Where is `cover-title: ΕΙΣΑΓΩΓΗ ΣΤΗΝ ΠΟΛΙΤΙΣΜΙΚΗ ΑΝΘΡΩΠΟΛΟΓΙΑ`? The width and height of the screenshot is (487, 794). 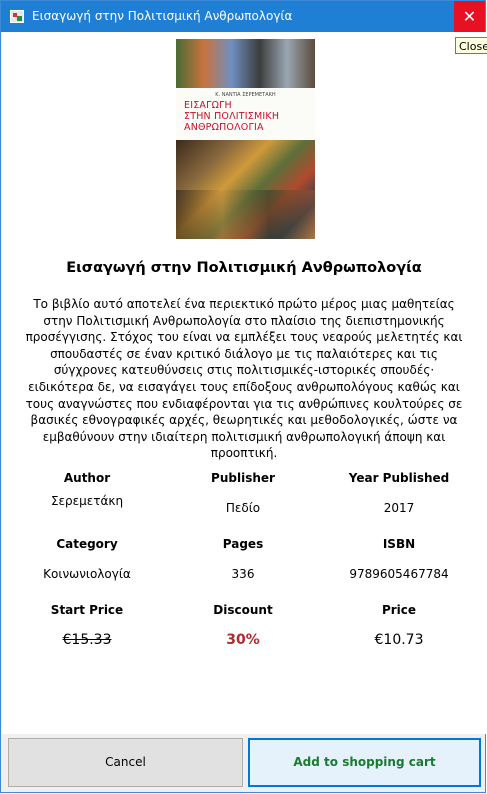
cover-title: ΕΙΣΑΓΩΓΗ ΣΤΗΝ ΠΟΛΙΤΙΣΜΙΚΗ ΑΝΘΡΩΠΟΛΟΓΙΑ is located at coordinates (245, 116).